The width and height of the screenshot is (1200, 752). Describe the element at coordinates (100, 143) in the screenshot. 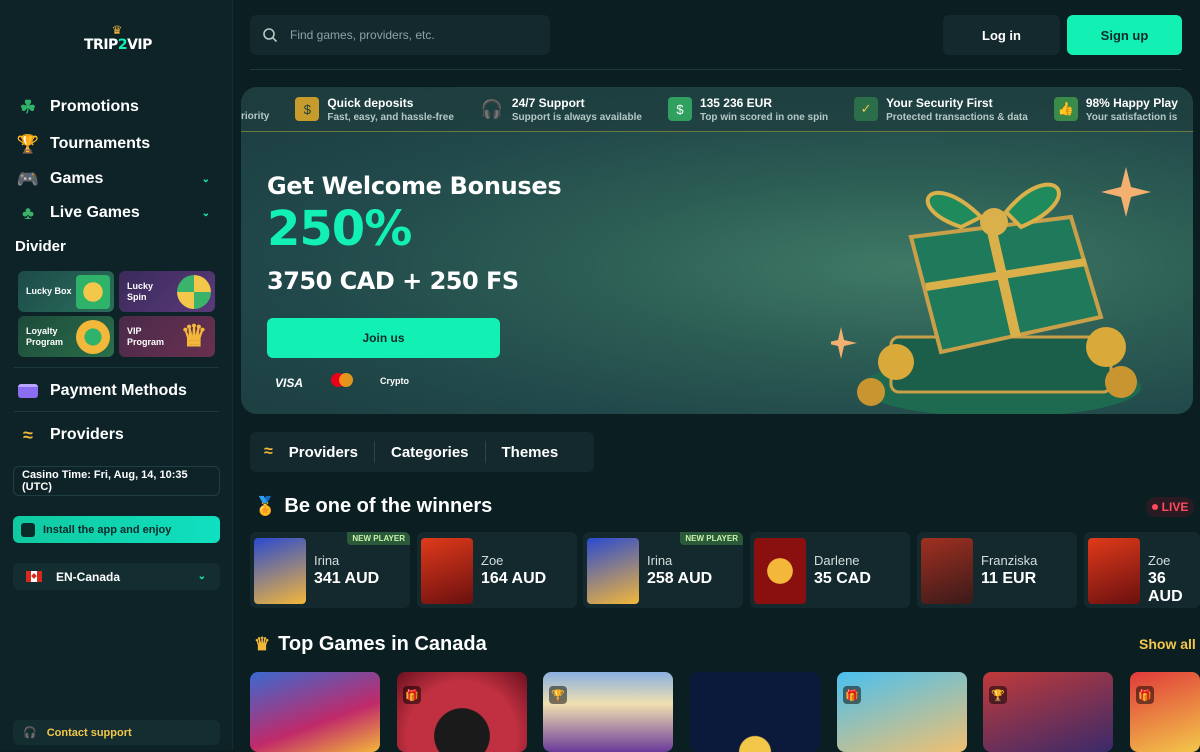

I see `sidebar-item-label: Tournaments` at that location.